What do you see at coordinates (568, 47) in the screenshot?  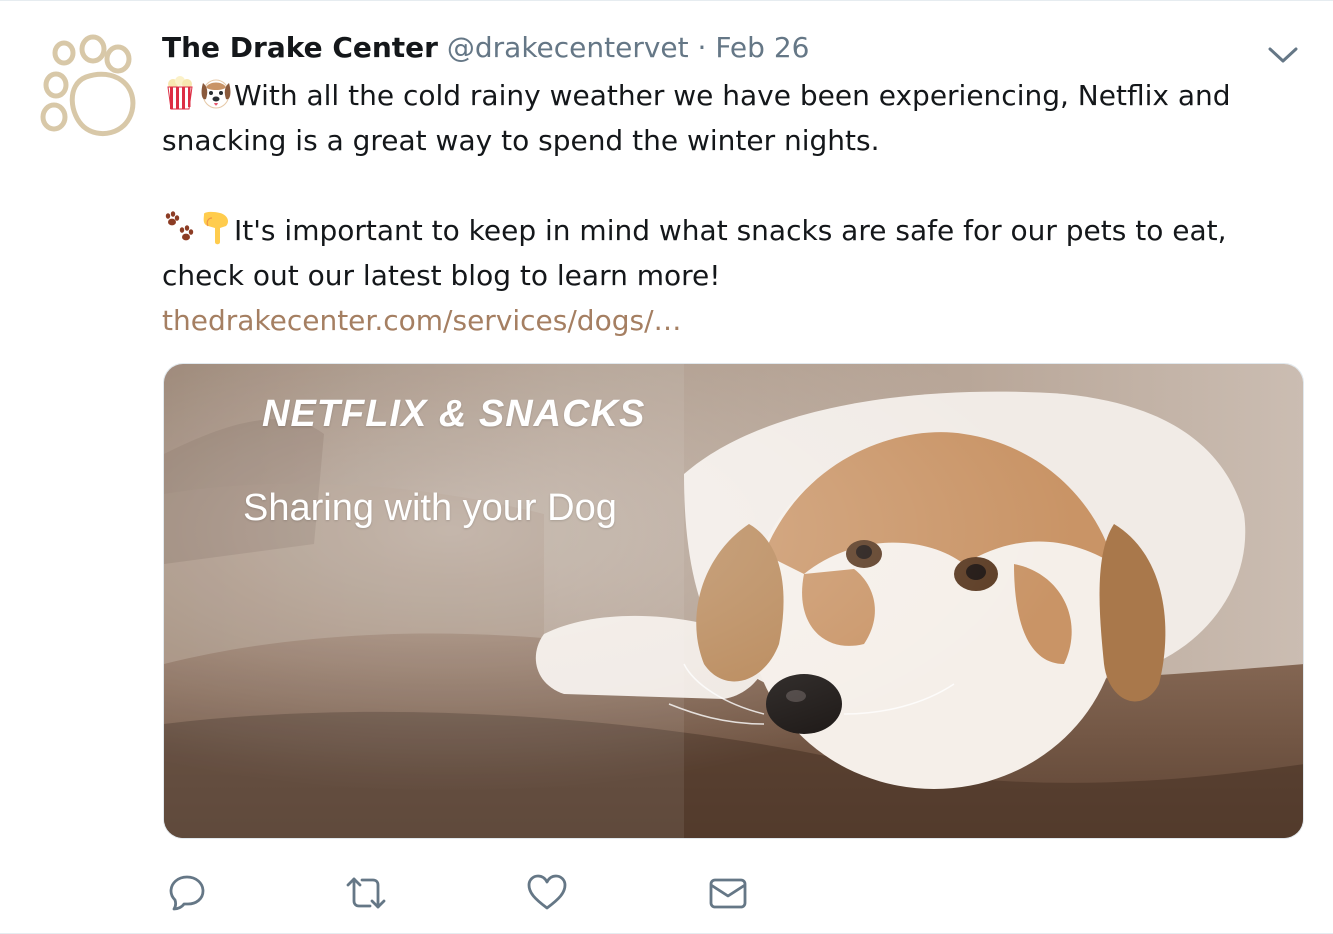 I see `author-handle: @drakecentervet` at bounding box center [568, 47].